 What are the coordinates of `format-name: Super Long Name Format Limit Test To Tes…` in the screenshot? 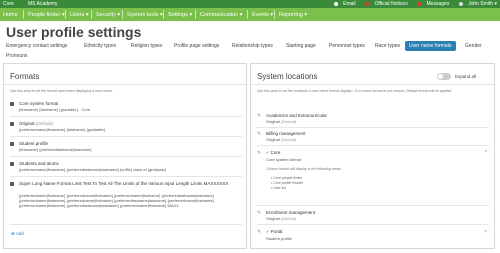 It's located at (124, 183).